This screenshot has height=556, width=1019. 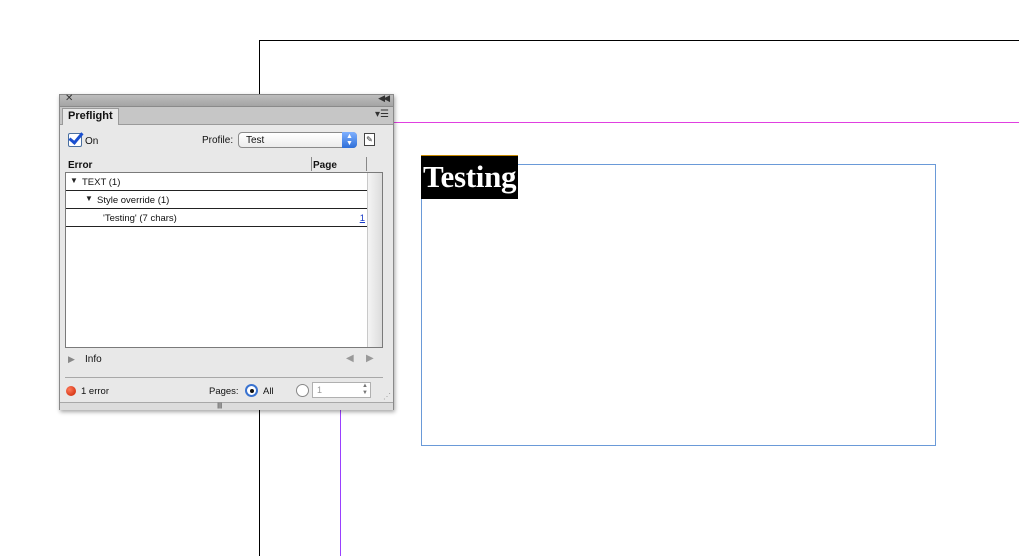 What do you see at coordinates (217, 200) in the screenshot?
I see `list-item: ▼ Style override (1)` at bounding box center [217, 200].